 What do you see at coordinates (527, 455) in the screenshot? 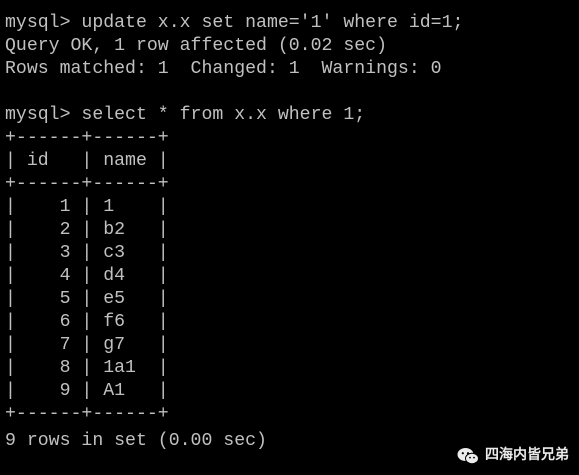
I see `watermark-text: 四海内皆兄弟` at bounding box center [527, 455].